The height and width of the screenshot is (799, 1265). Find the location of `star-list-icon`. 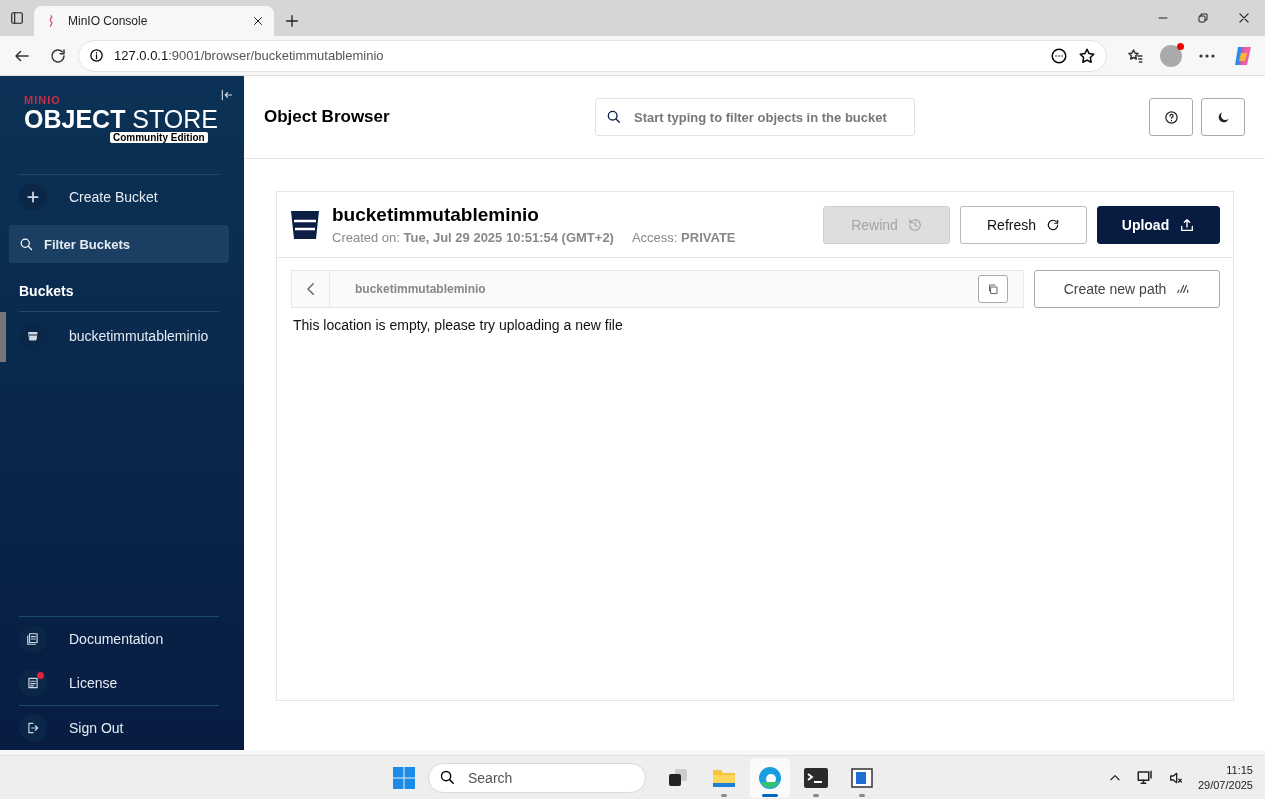

star-list-icon is located at coordinates (1135, 55).